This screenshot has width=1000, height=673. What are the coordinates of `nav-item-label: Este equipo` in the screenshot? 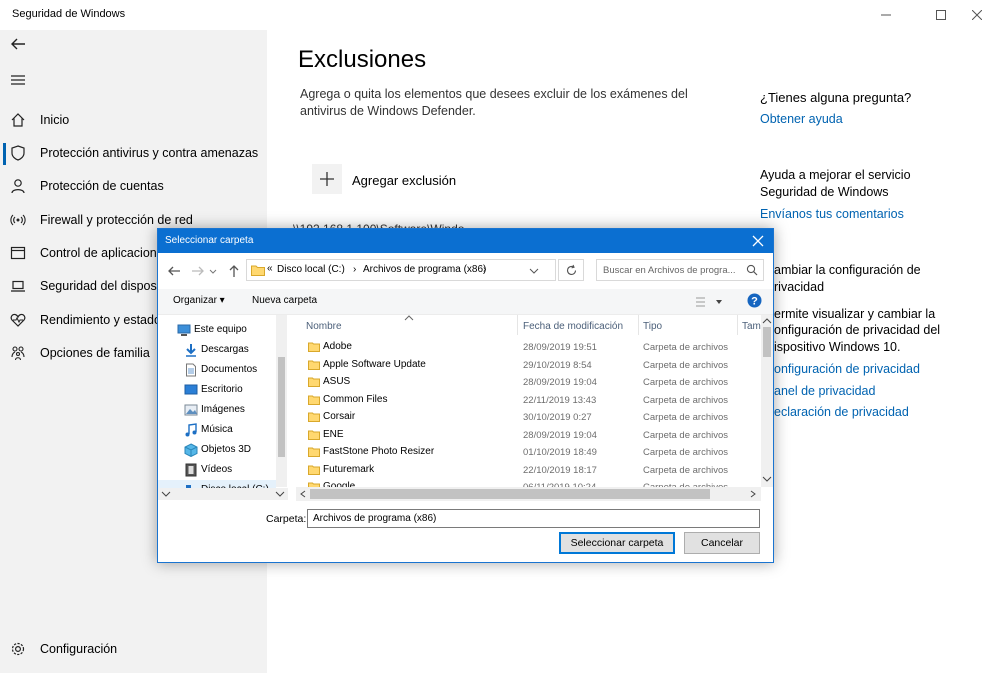 It's located at (220, 329).